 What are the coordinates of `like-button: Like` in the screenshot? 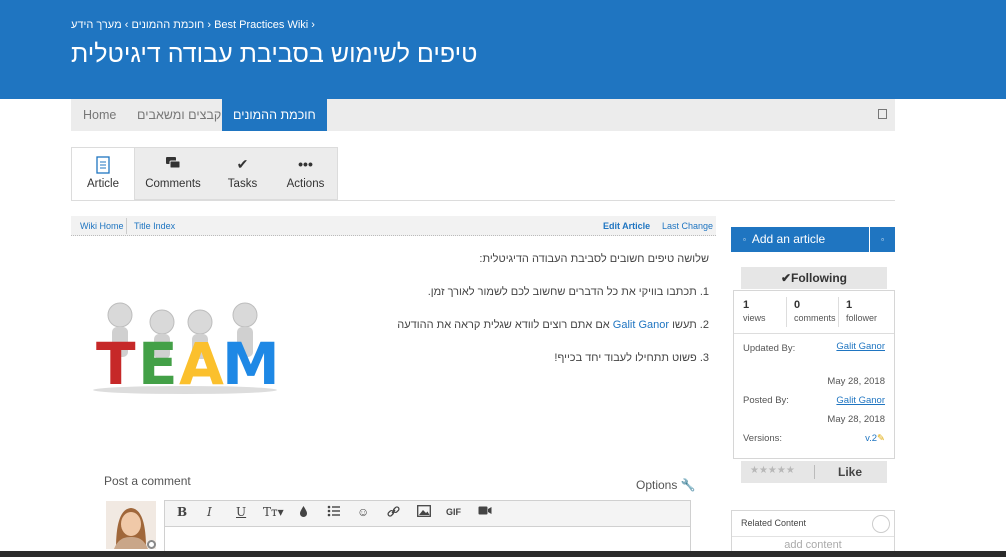 It's located at (850, 472).